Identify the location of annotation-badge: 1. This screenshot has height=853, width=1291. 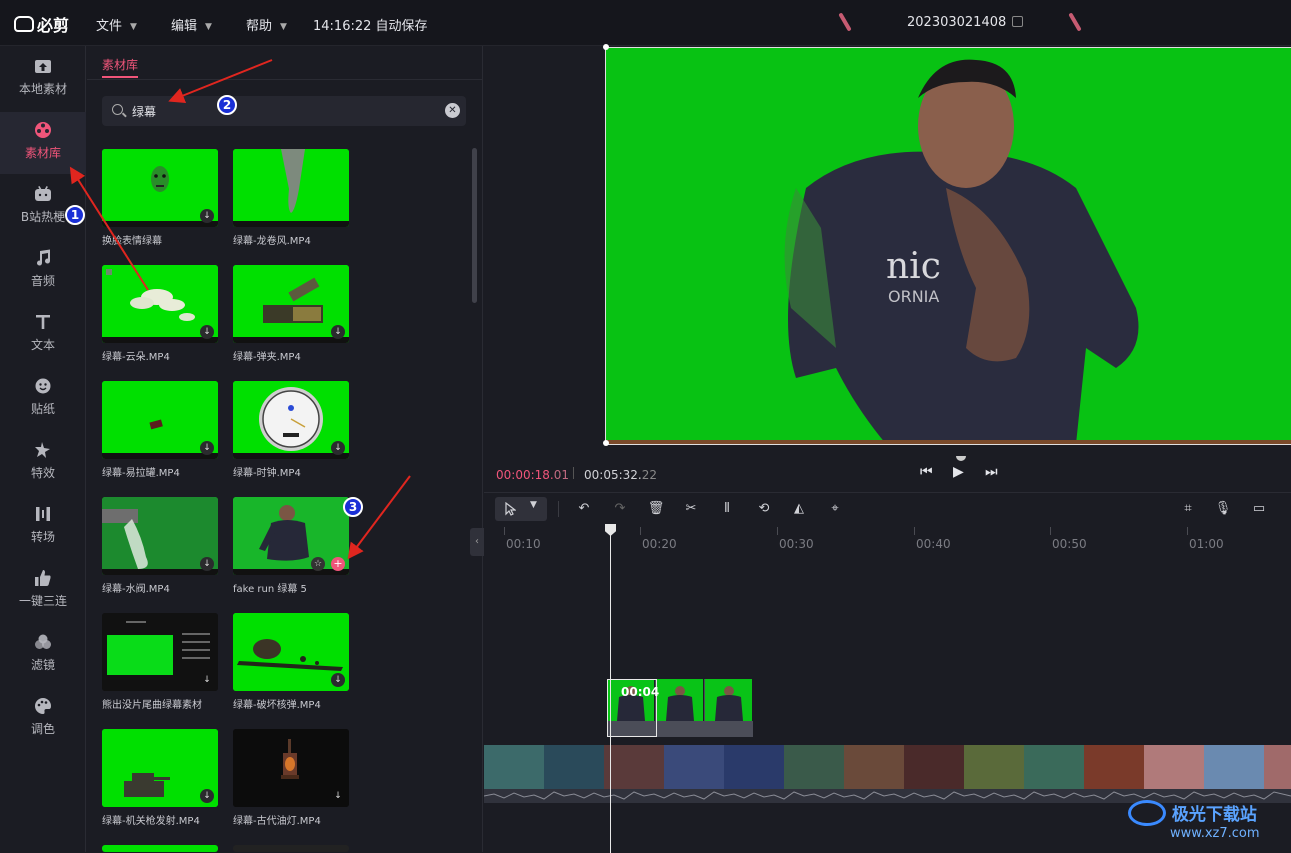
(75, 215).